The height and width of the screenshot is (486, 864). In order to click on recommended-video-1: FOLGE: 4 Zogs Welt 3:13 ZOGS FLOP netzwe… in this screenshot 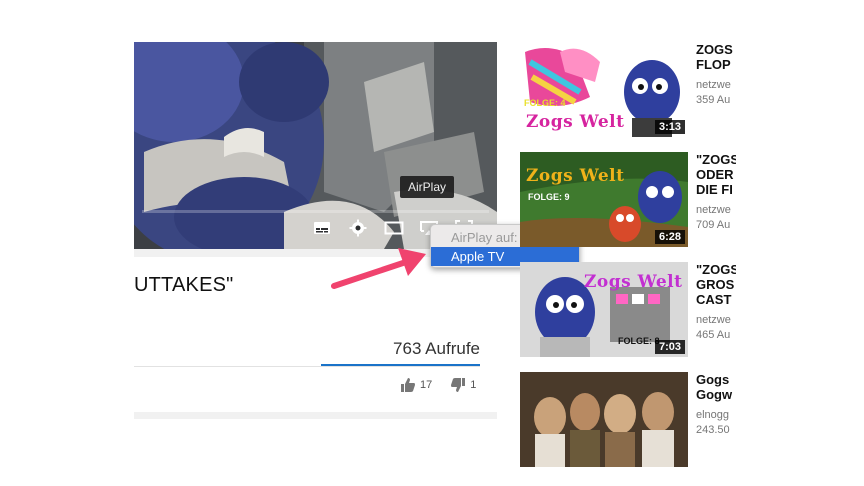, I will do `click(692, 89)`.